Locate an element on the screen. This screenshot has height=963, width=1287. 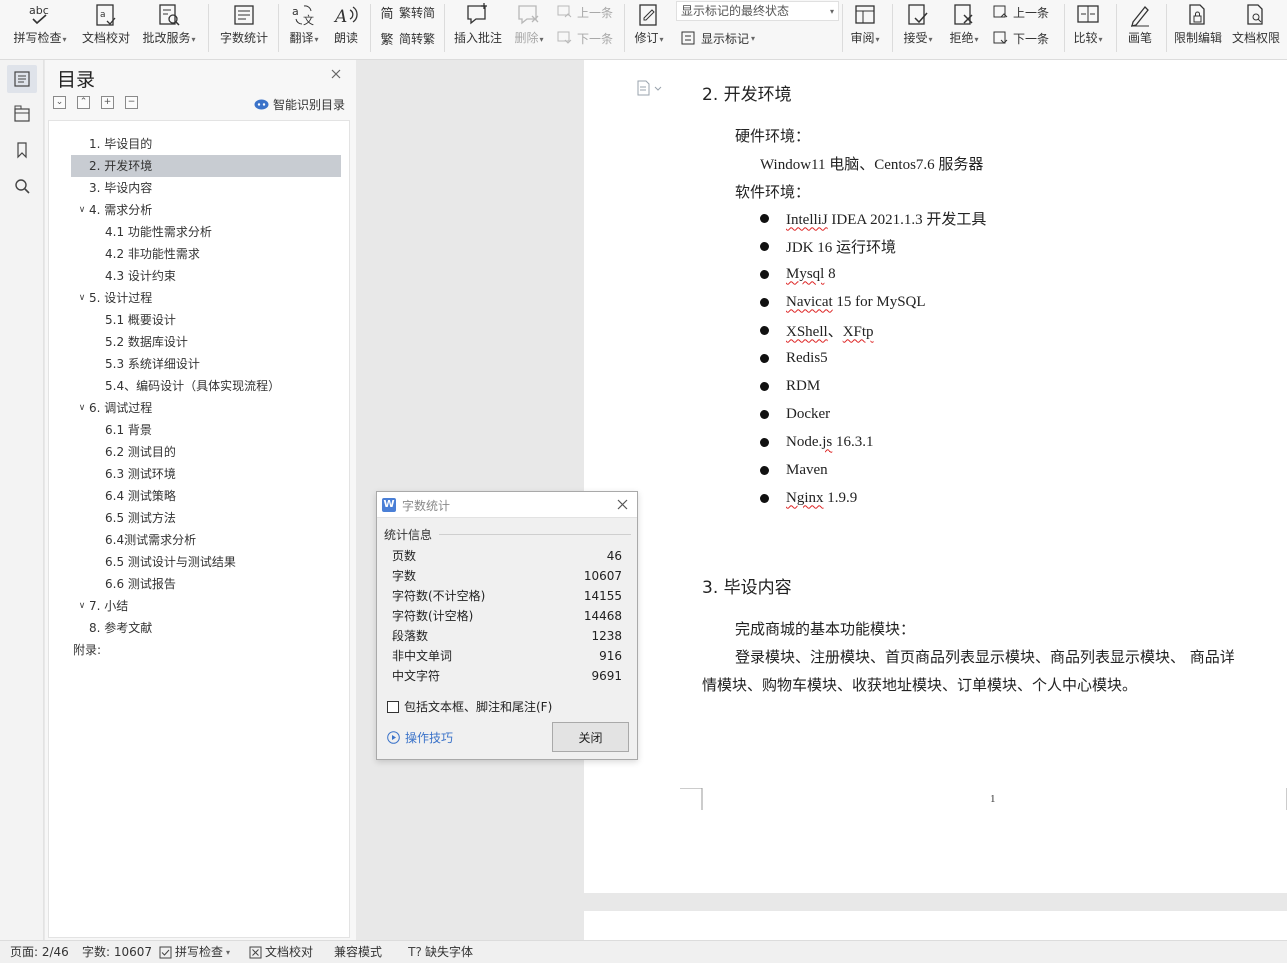
paragraph-intro: 完成商城的基本功能模块： is located at coordinates (825, 629).